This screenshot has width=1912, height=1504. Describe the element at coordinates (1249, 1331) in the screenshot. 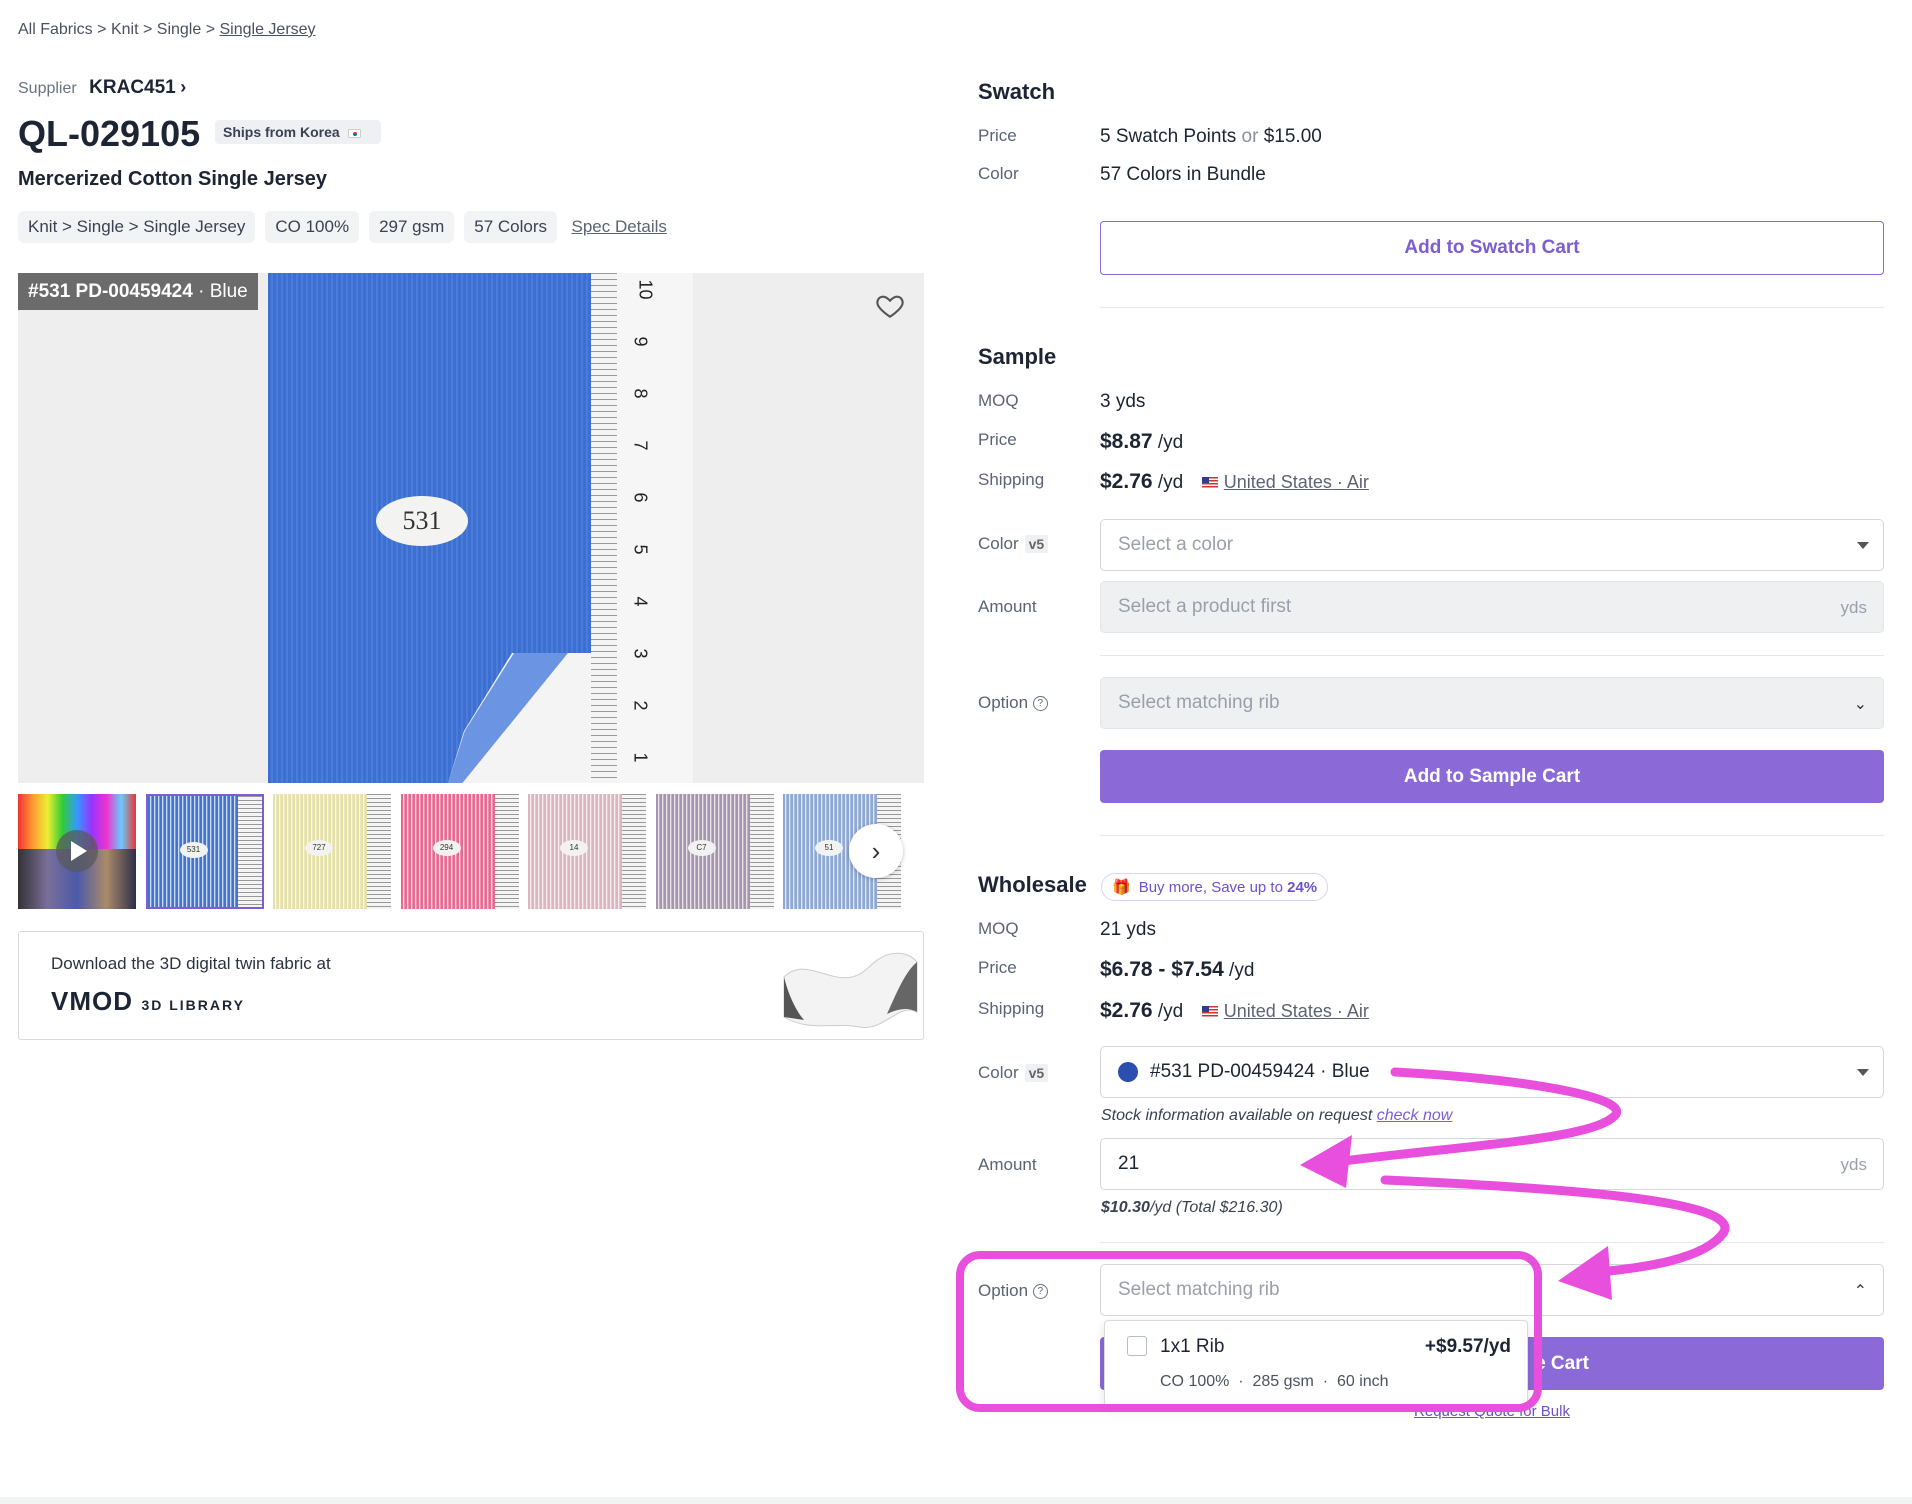

I see `annotation-highlight-box` at that location.